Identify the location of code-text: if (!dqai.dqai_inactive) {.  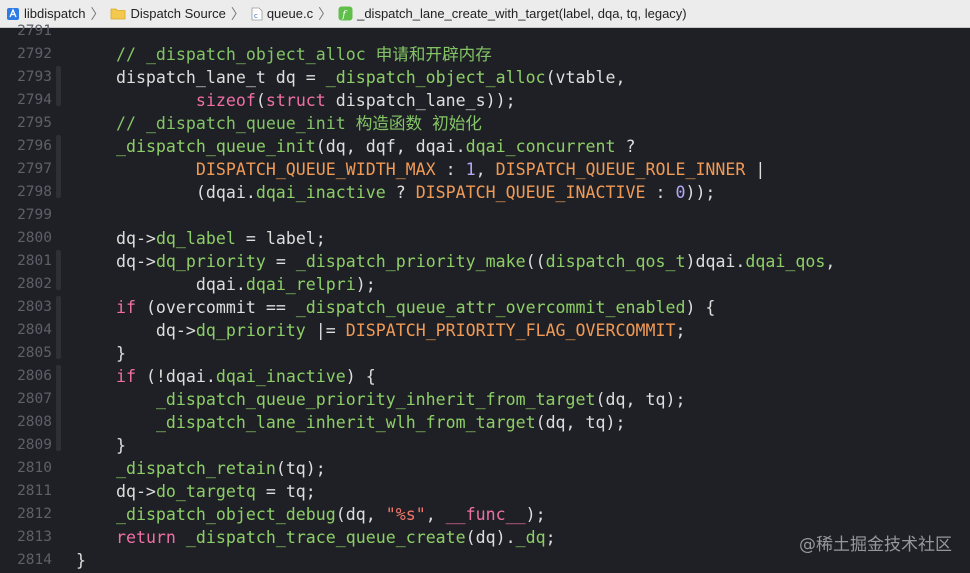
(226, 376).